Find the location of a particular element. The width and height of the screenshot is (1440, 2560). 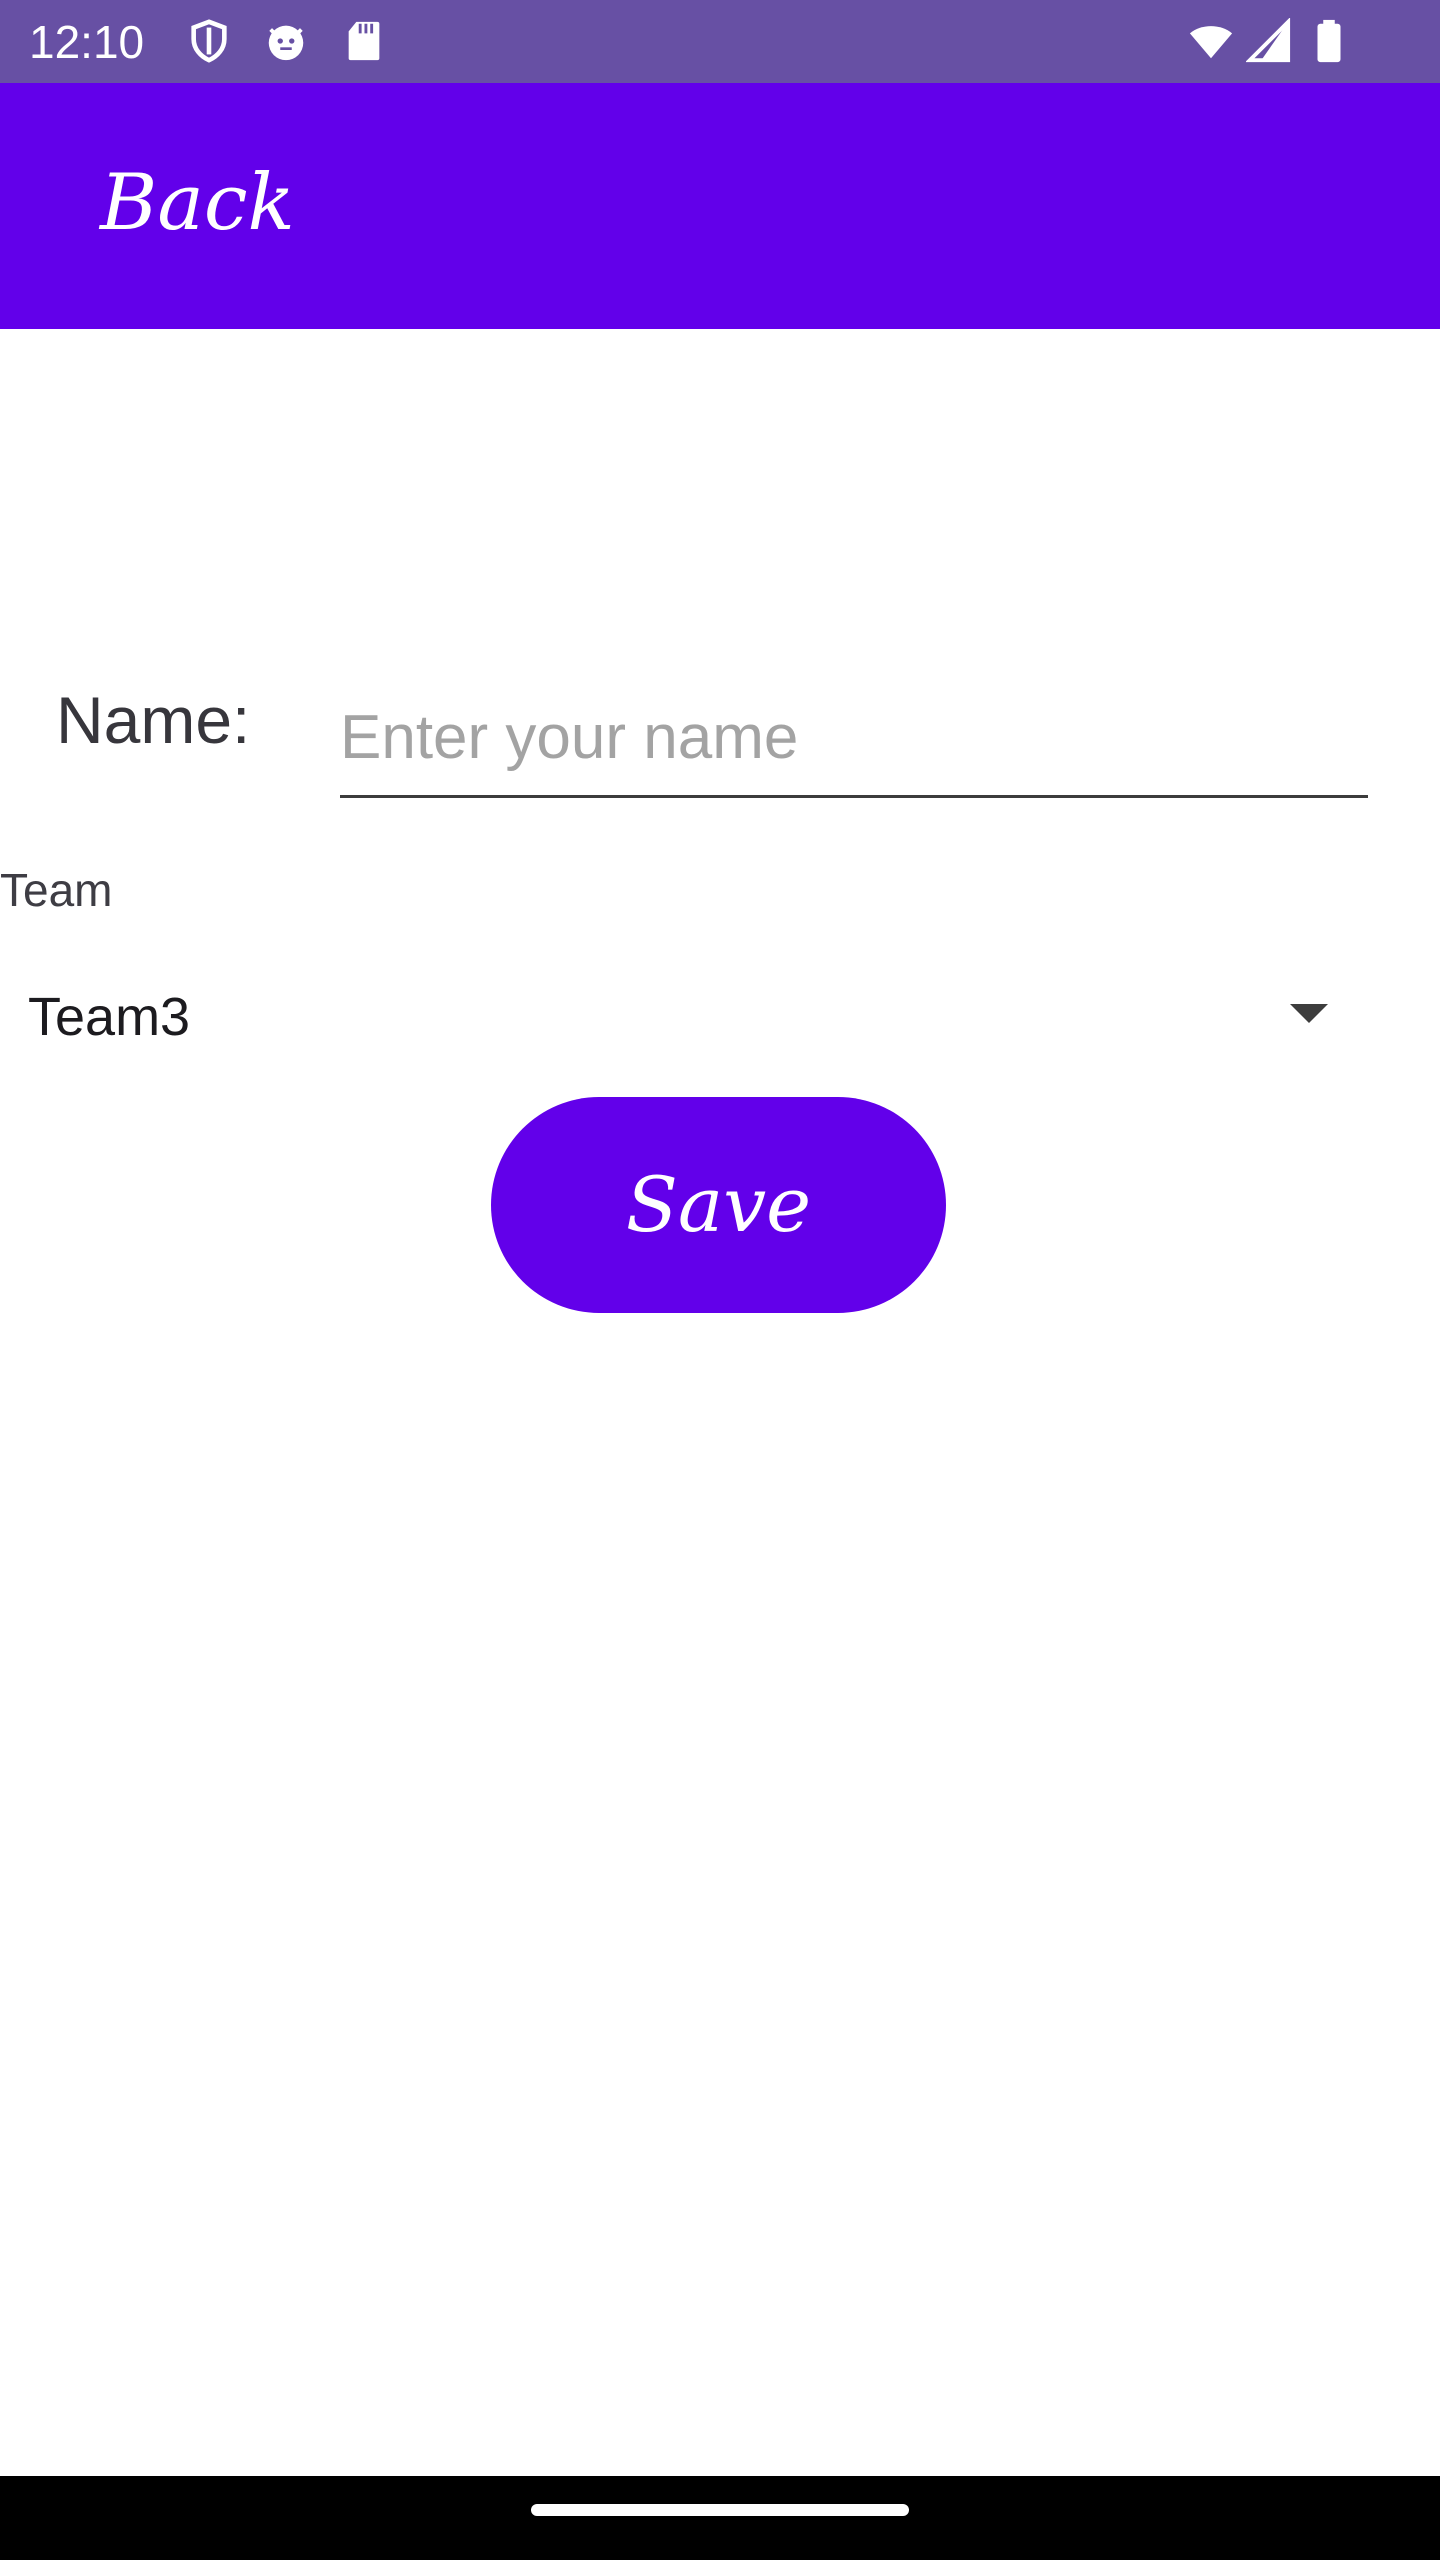

team-label: Team is located at coordinates (56, 890).